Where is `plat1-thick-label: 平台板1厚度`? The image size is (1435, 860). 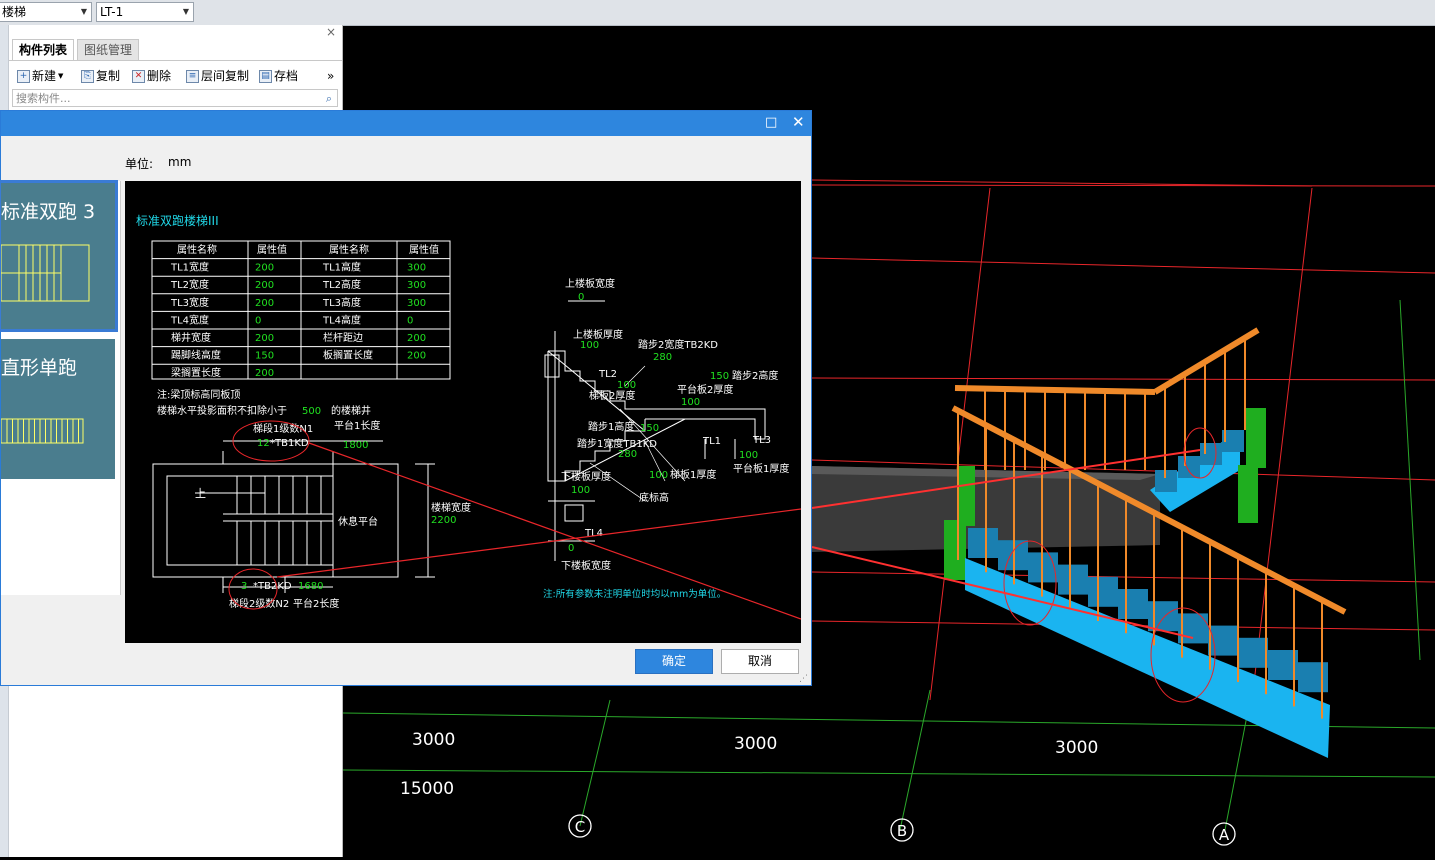 plat1-thick-label: 平台板1厚度 is located at coordinates (761, 468).